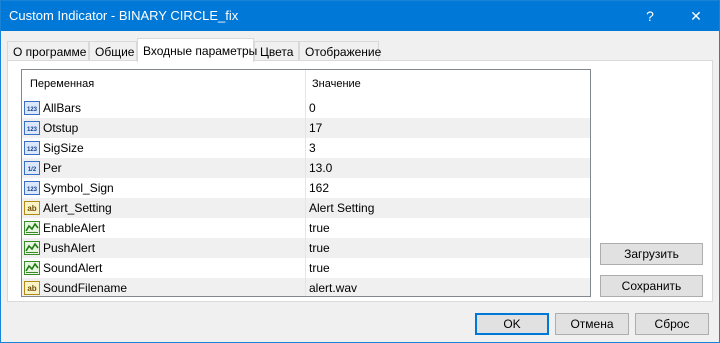  Describe the element at coordinates (360, 16) in the screenshot. I see `title-bar: Custom Indicator - BINARY CIRCLE_fix ? ✕` at that location.